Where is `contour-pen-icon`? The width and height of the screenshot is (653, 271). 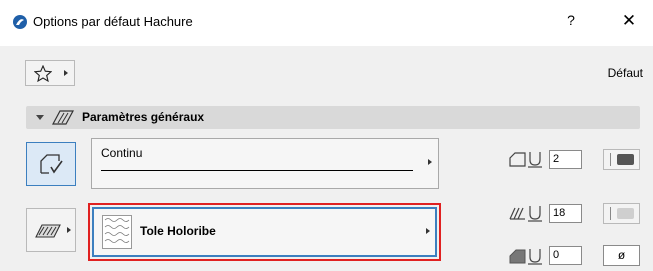
contour-pen-icon is located at coordinates (525, 160).